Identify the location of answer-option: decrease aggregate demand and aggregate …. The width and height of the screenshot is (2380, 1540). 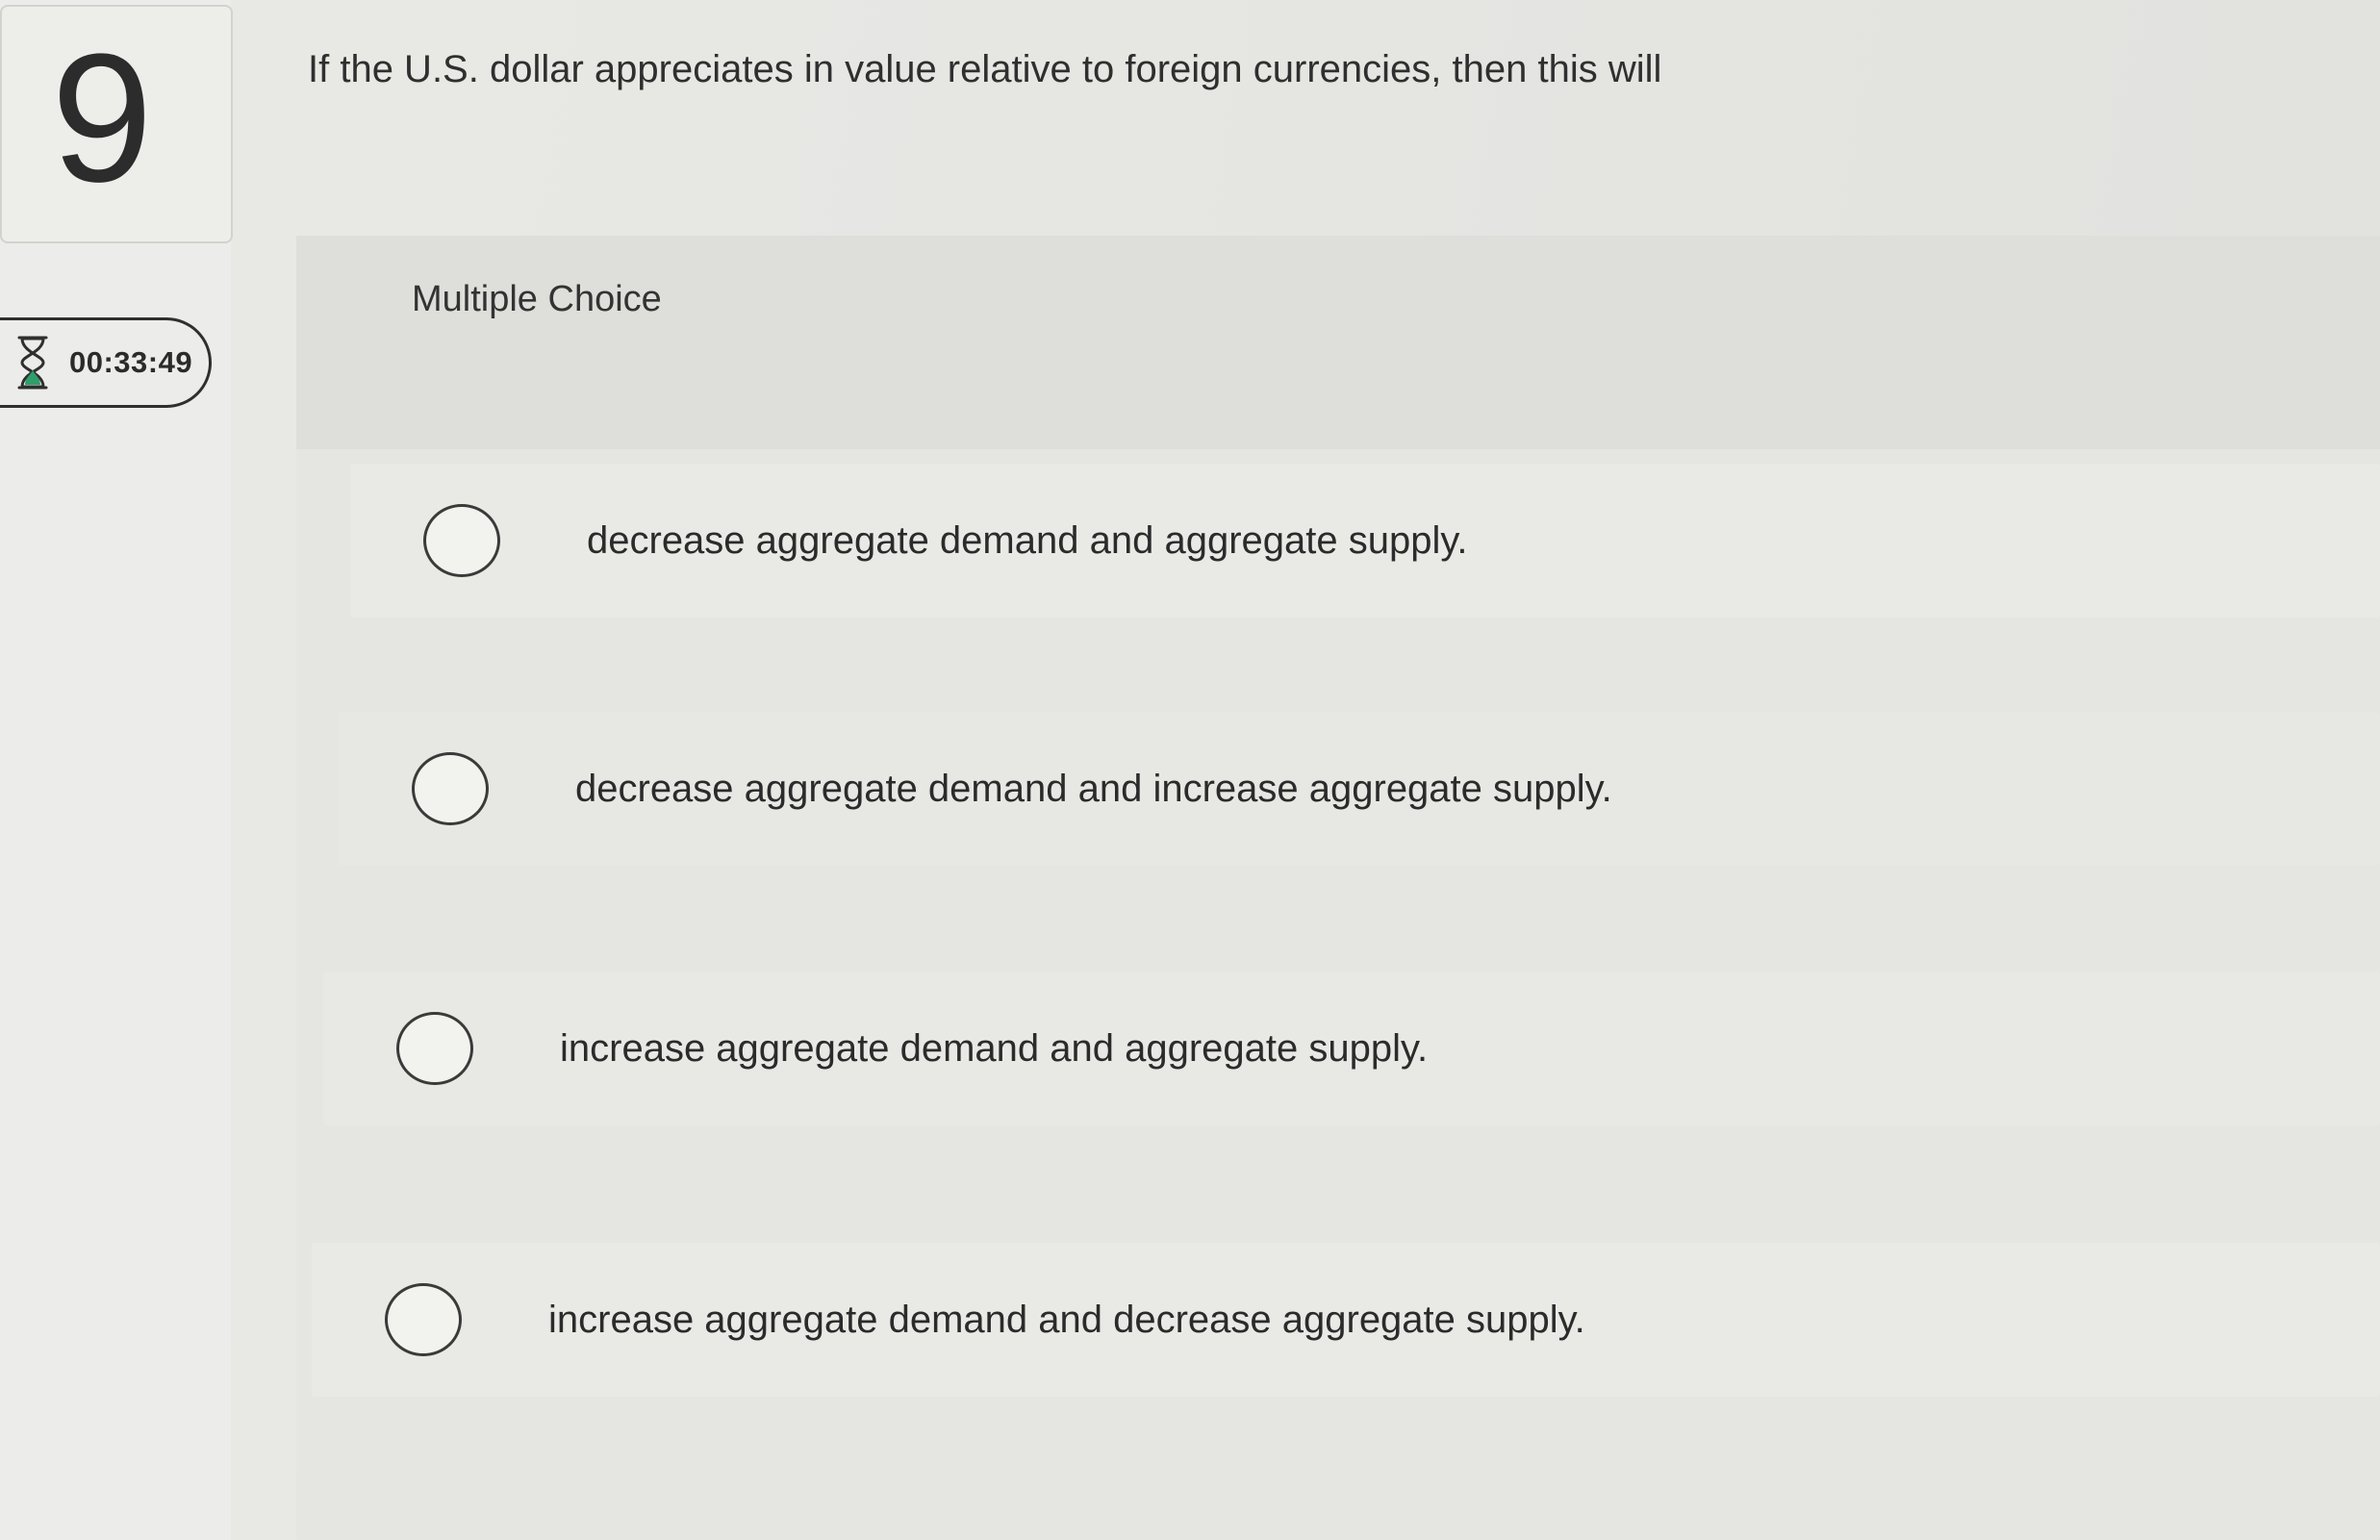
(1365, 541).